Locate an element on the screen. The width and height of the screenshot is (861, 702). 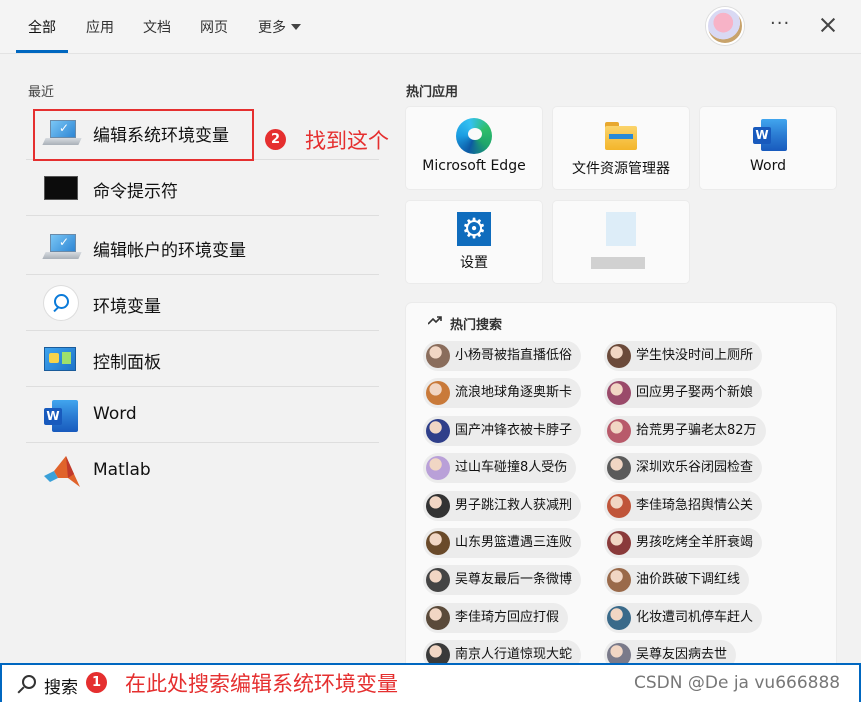
app-tile-file-explorer: 文件资源管理器 is located at coordinates (621, 148).